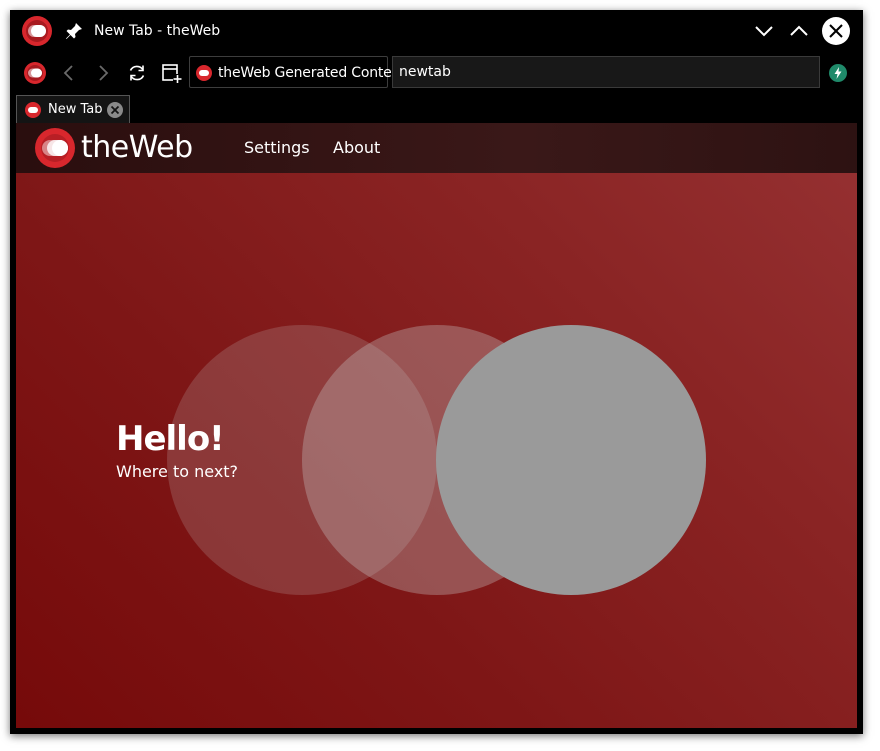 Image resolution: width=880 pixels, height=751 pixels. I want to click on reload-button, so click(137, 73).